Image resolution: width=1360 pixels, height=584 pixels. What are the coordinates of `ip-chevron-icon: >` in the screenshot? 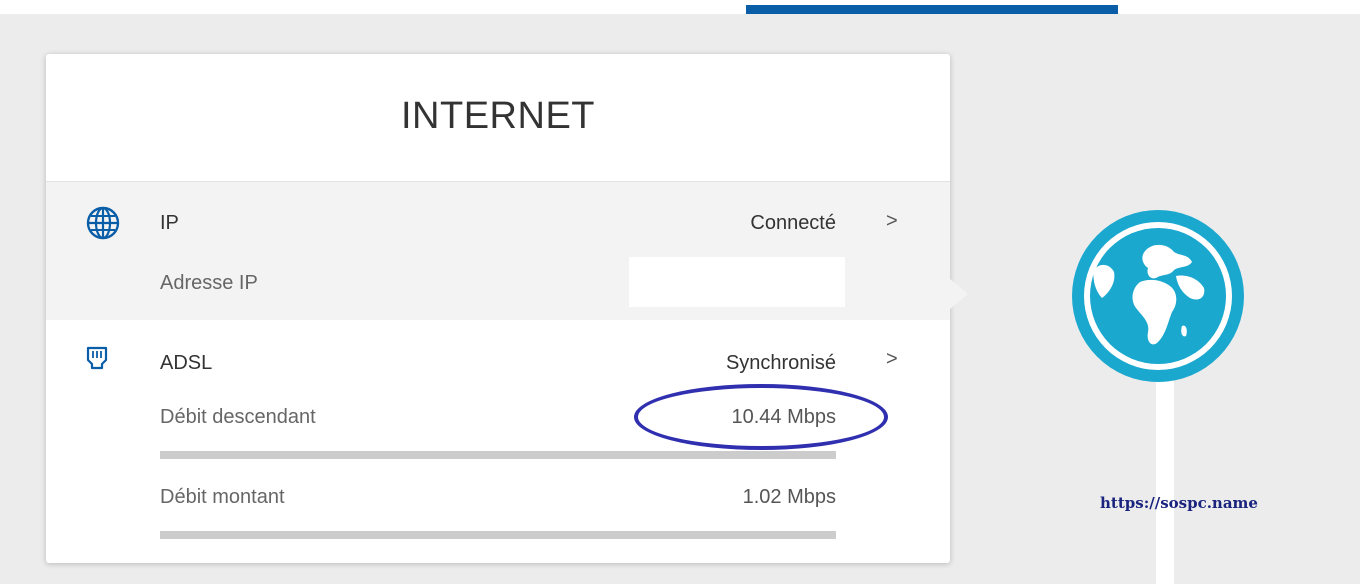 It's located at (892, 221).